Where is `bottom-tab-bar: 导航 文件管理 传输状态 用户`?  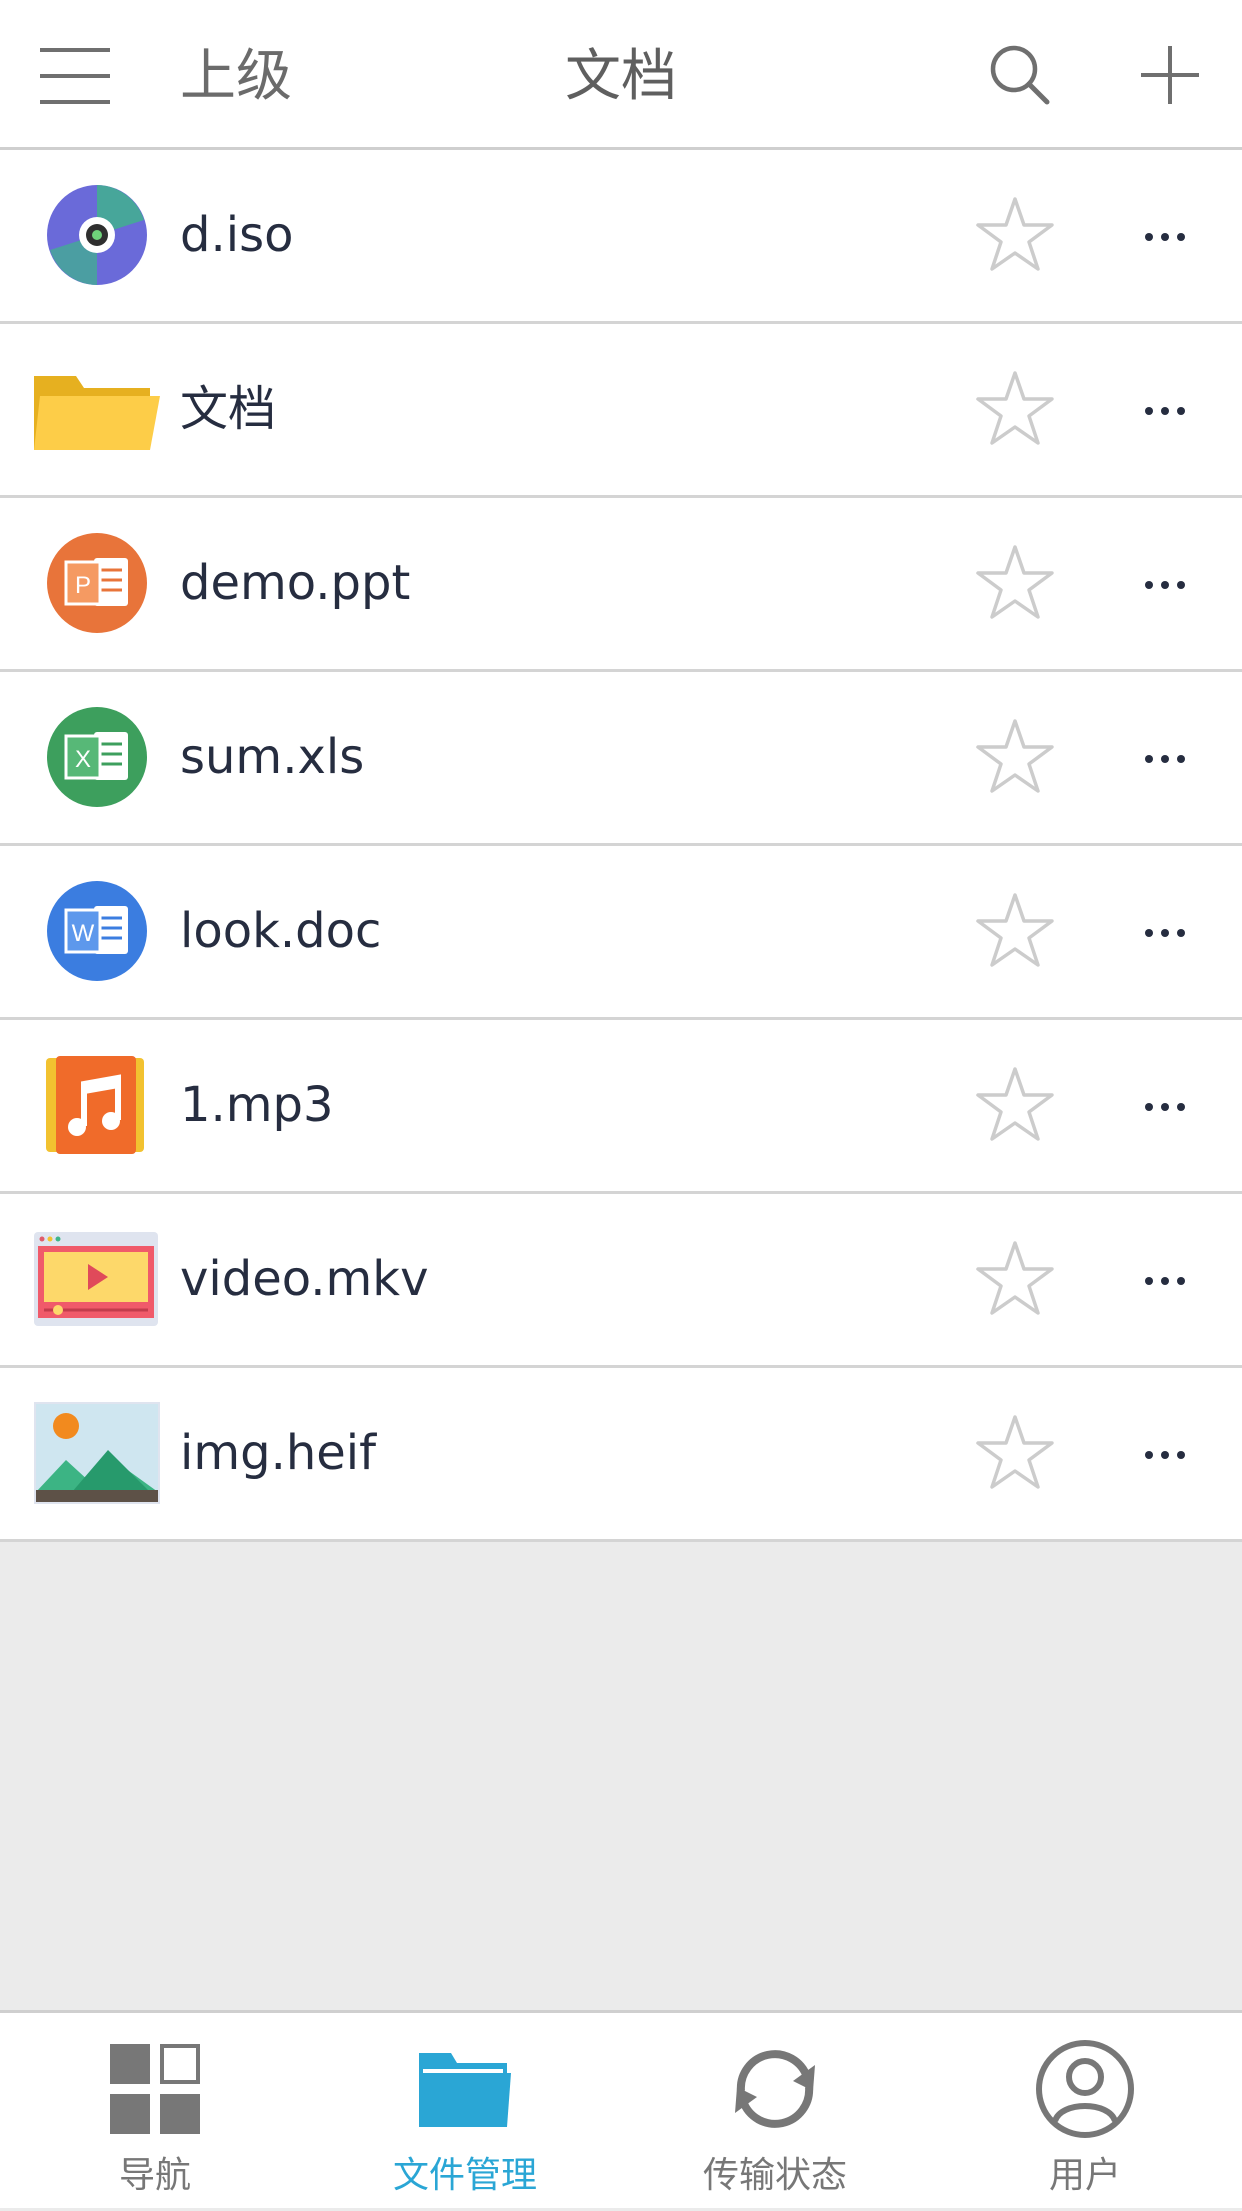 bottom-tab-bar: 导航 文件管理 传输状态 用户 is located at coordinates (621, 2109).